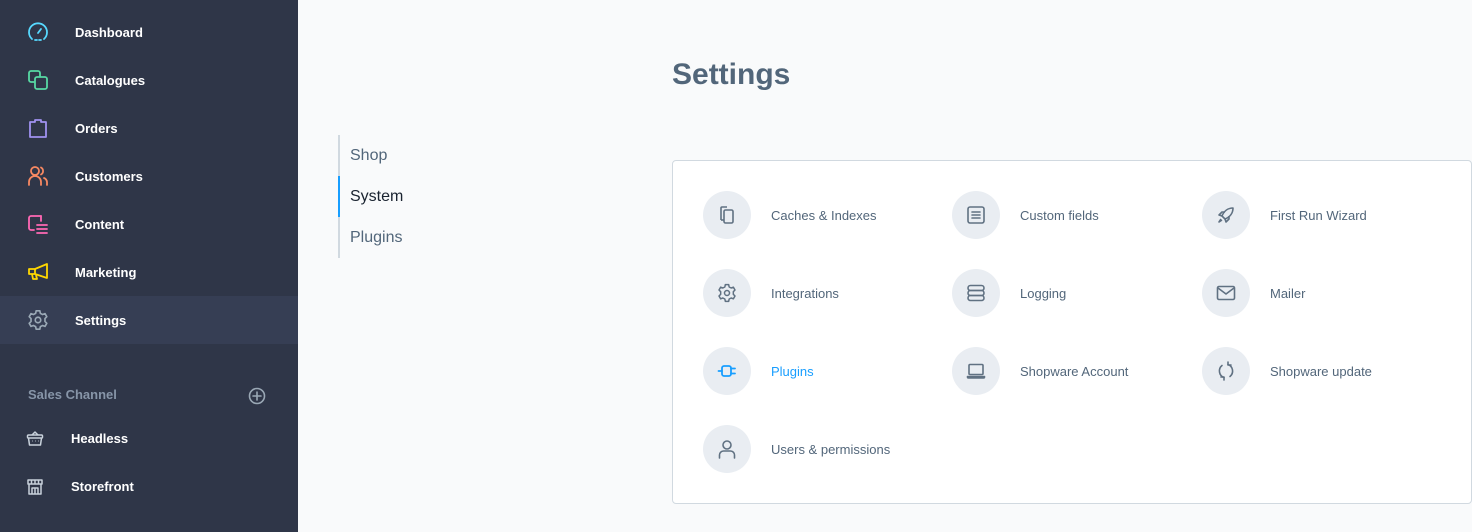 This screenshot has width=1472, height=532. I want to click on rocket-icon, so click(1226, 215).